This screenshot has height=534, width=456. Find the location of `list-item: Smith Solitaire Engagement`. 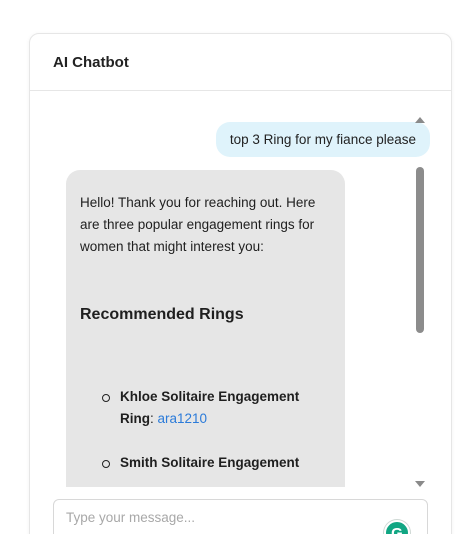

list-item: Smith Solitaire Engagement is located at coordinates (216, 463).